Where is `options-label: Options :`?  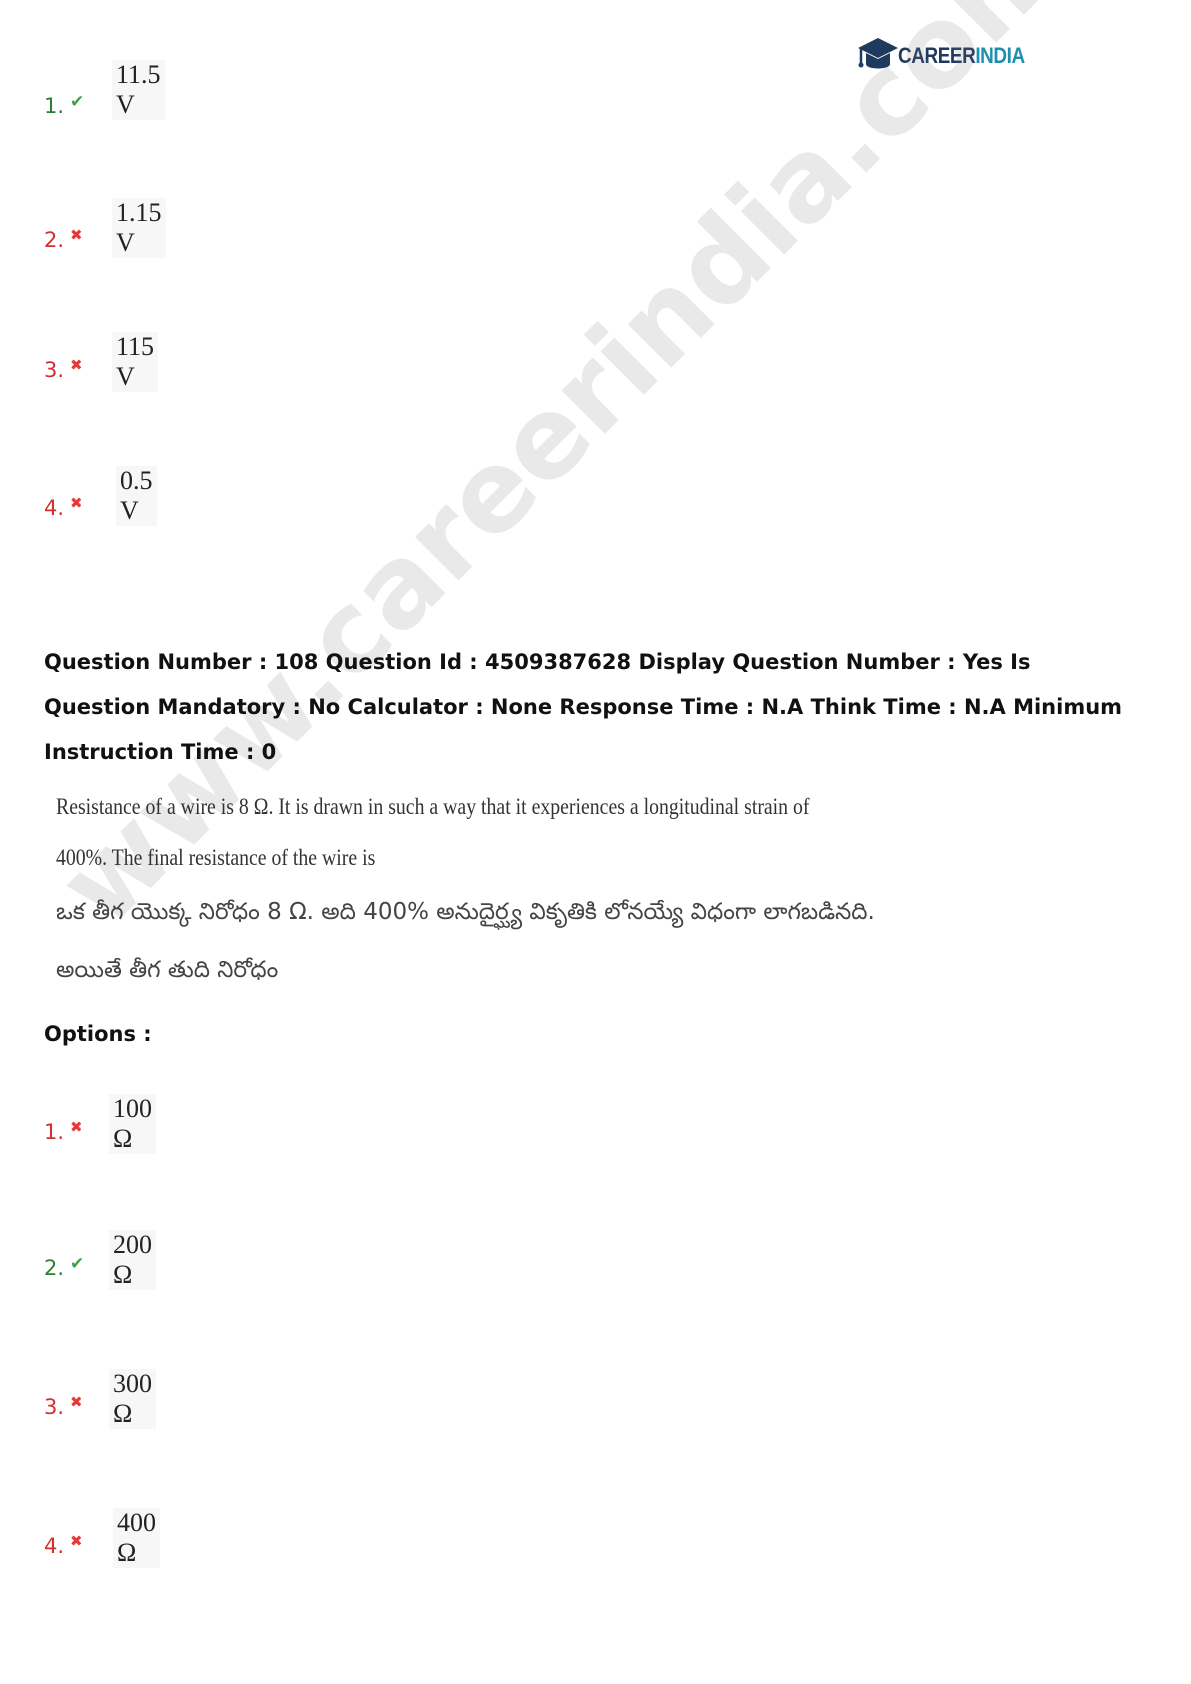
options-label: Options : is located at coordinates (98, 1034).